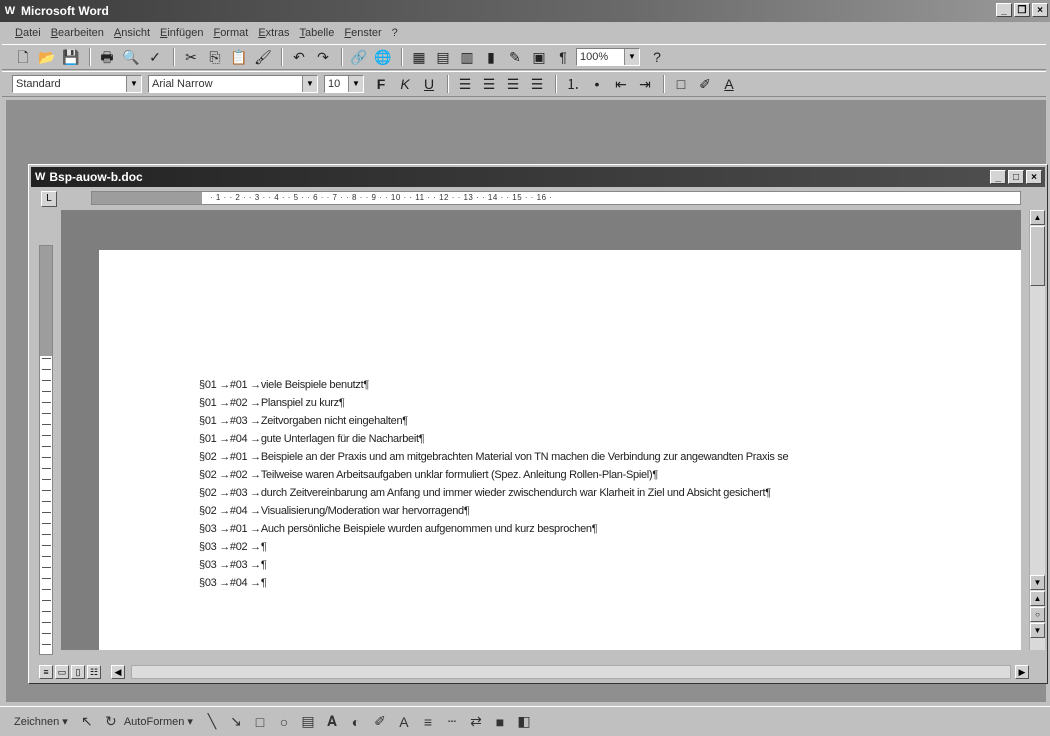  I want to click on 3d-icon: ◧, so click(524, 721).